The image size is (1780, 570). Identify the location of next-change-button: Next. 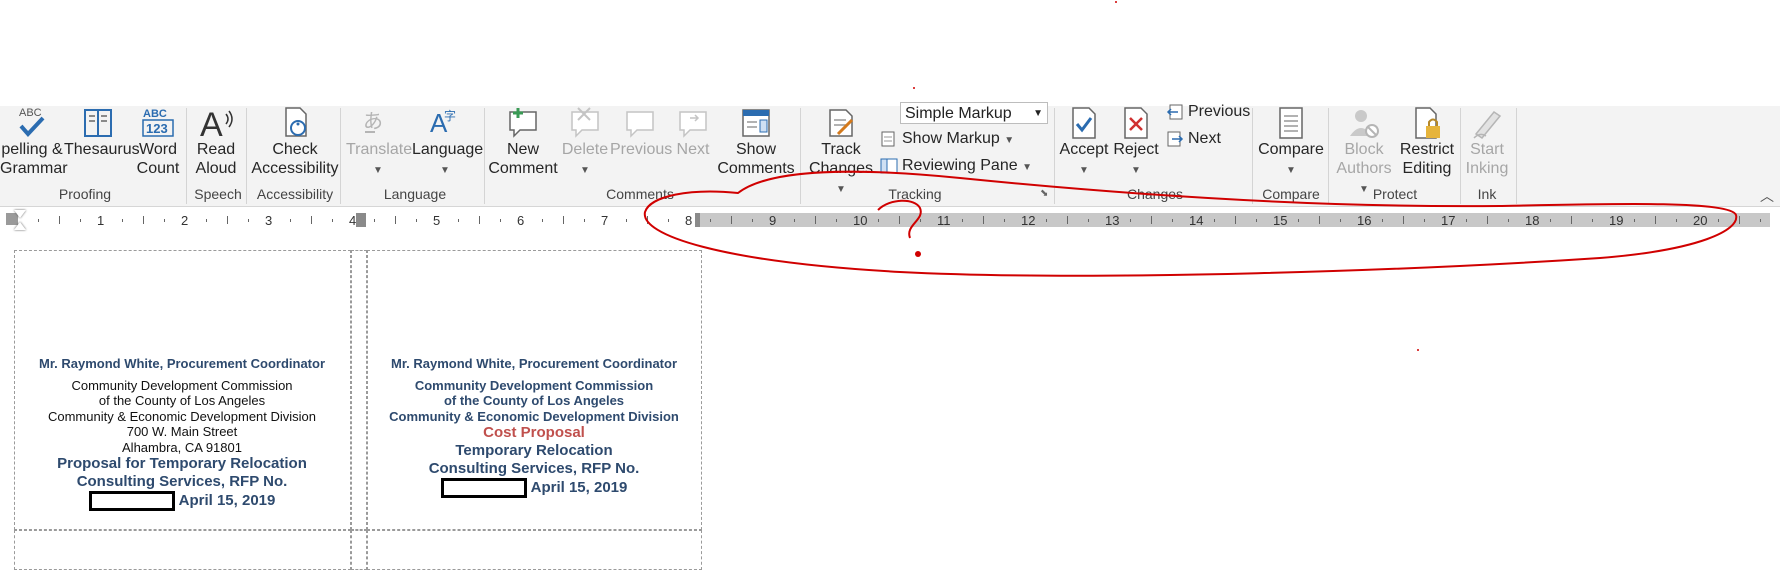
(1193, 139).